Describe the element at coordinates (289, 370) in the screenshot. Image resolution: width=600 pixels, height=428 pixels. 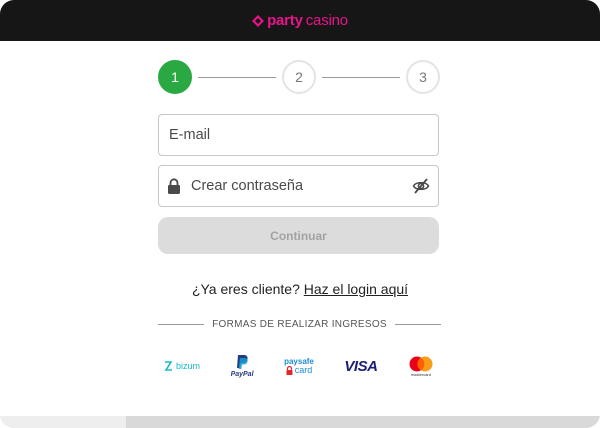
I see `paysafecard-logo-icon` at that location.